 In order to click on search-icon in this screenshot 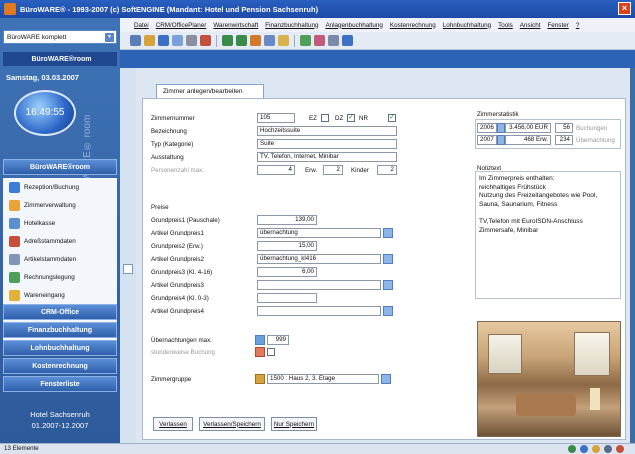, I will do `click(255, 40)`.